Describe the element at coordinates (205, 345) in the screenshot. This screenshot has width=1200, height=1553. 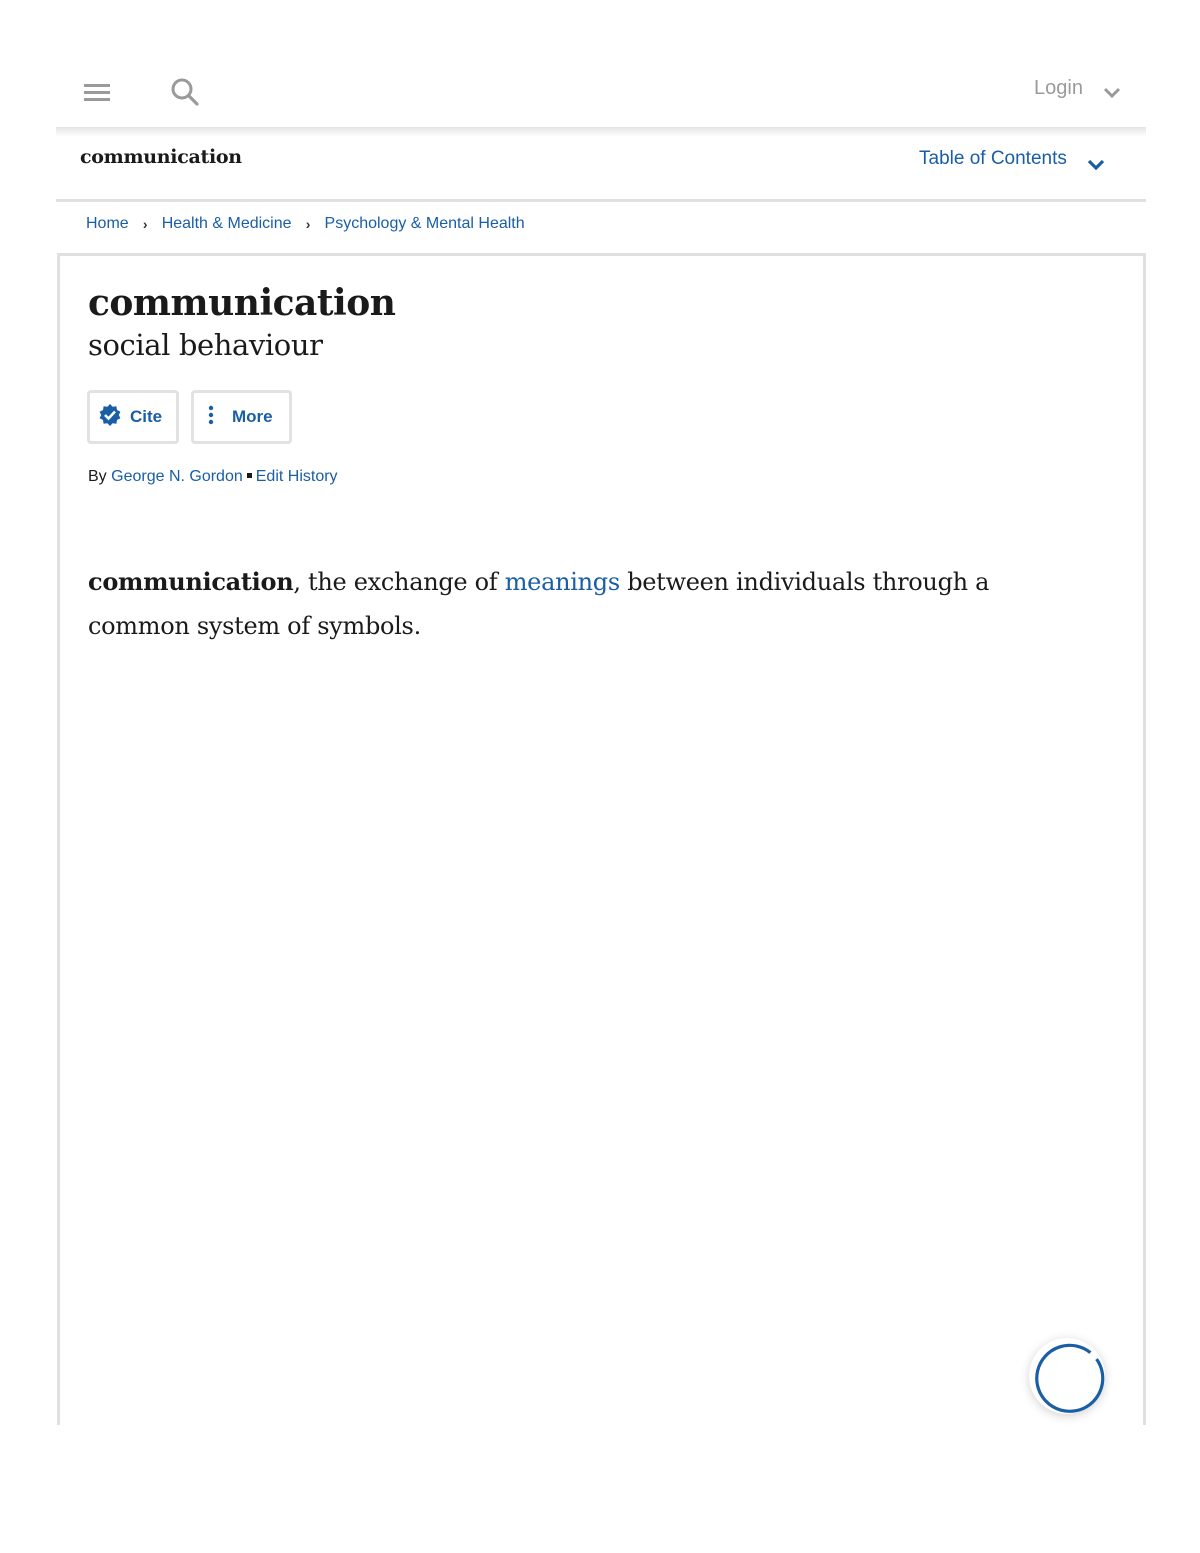
I see `article-subtitle: social behaviour` at that location.